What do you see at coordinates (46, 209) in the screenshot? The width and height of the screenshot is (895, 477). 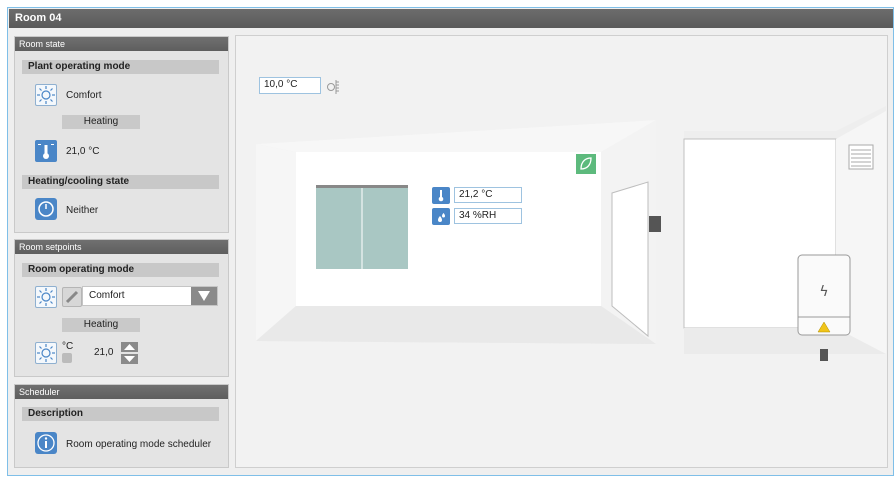 I see `power-icon` at bounding box center [46, 209].